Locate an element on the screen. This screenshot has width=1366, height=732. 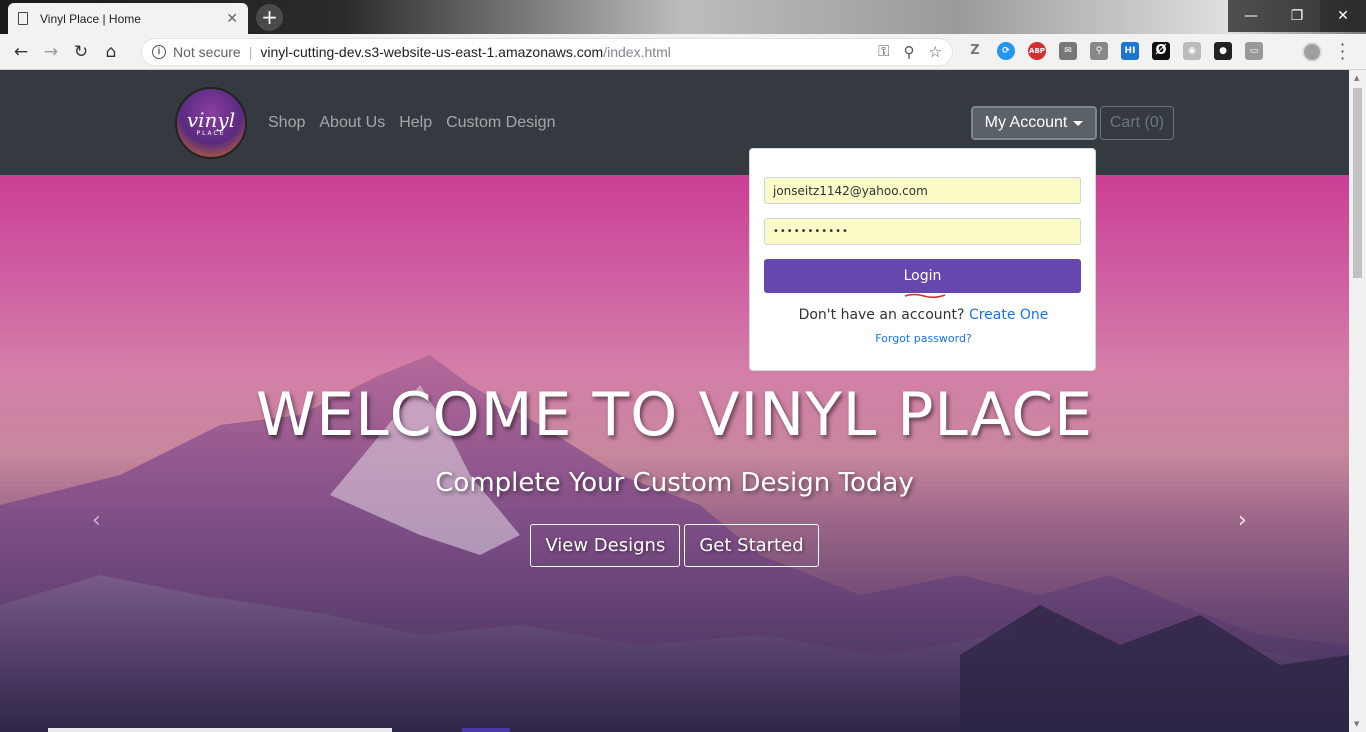
browser-menu-icon: · · · is located at coordinates (1342, 52).